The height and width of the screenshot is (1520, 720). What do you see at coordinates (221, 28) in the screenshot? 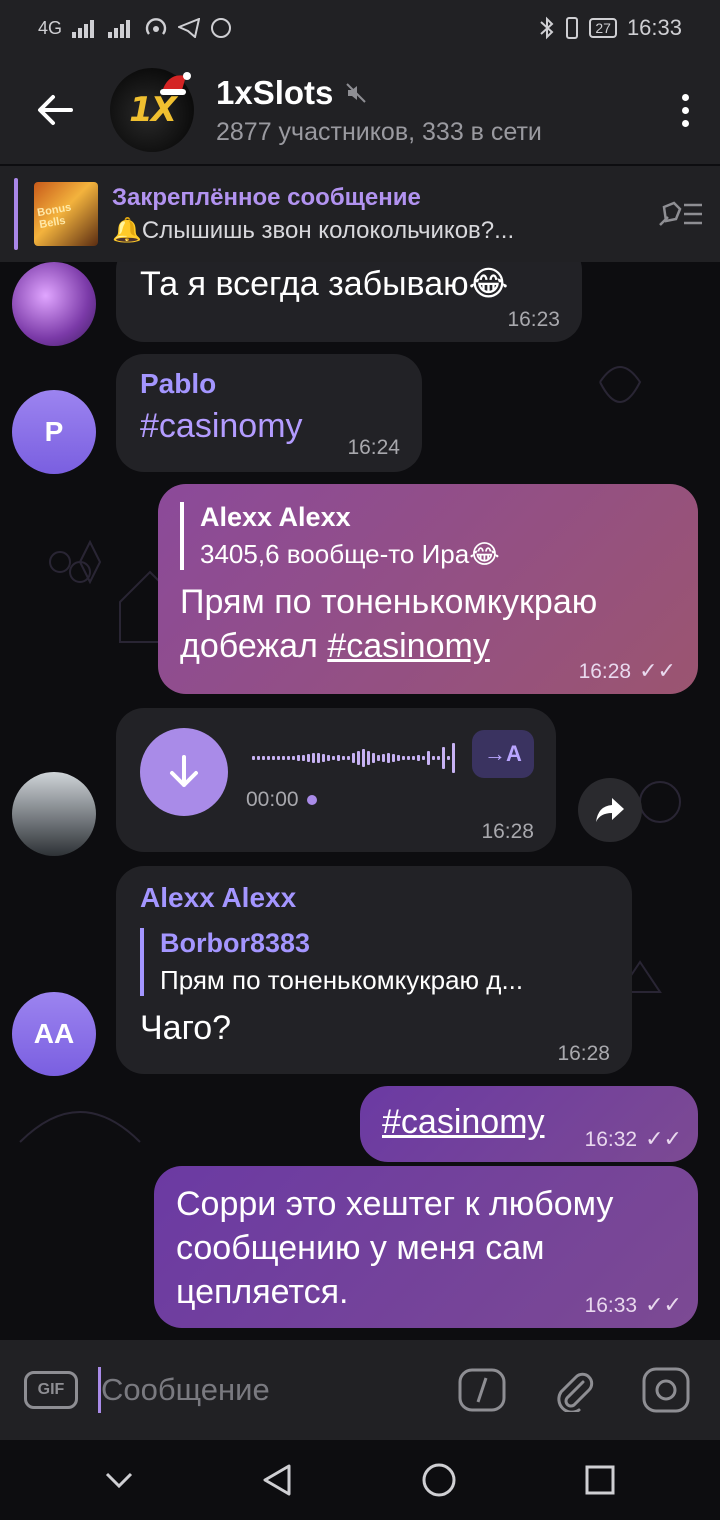
I see `whatsapp-icon` at bounding box center [221, 28].